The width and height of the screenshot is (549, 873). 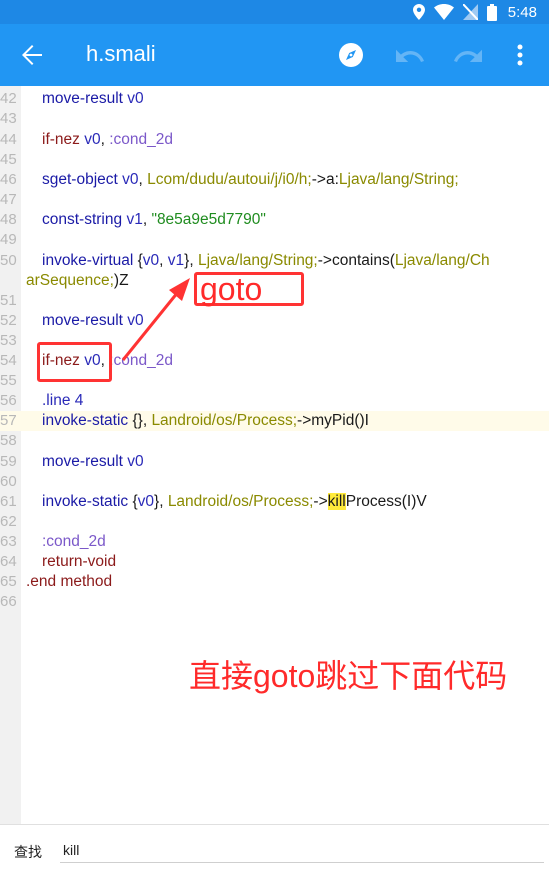 What do you see at coordinates (348, 676) in the screenshot?
I see `annotation-note: 直接goto跳过下面代码` at bounding box center [348, 676].